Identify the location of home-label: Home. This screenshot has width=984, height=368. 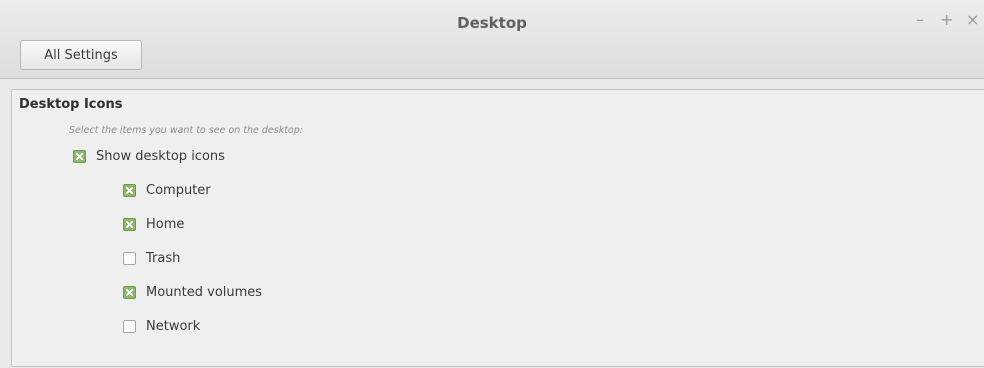
(165, 224).